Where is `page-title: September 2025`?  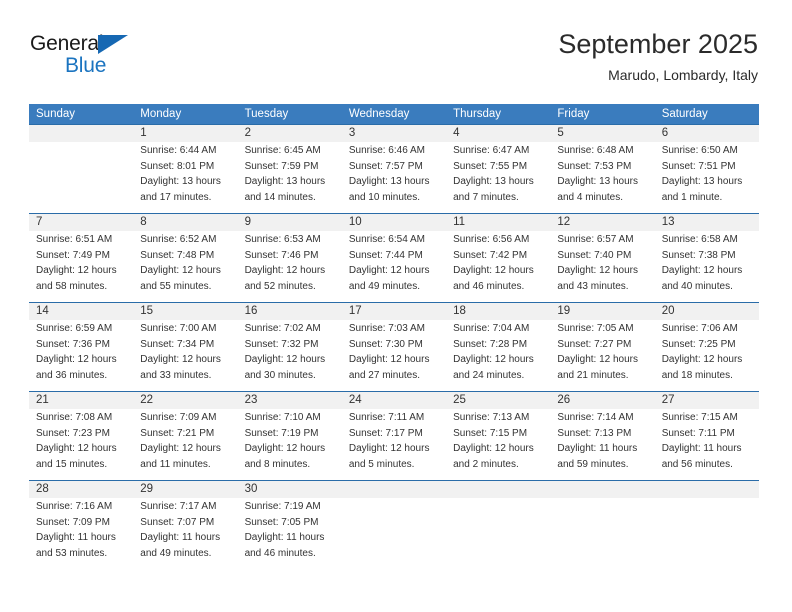
page-title: September 2025 is located at coordinates (658, 44).